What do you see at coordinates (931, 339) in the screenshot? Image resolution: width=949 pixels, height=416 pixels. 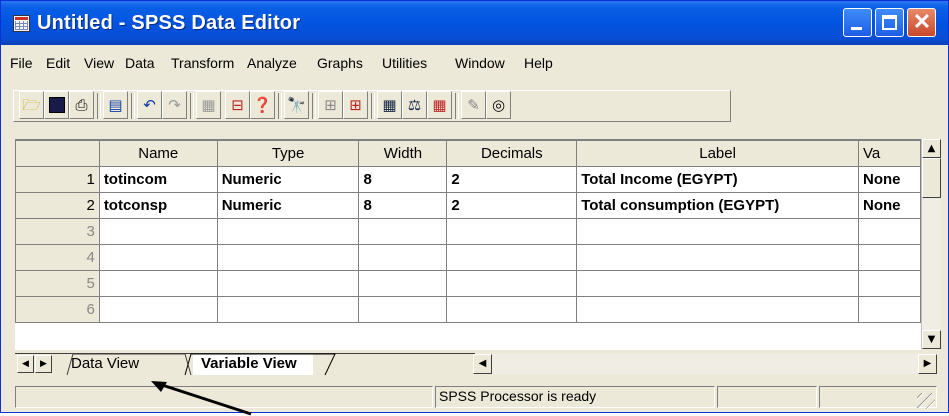 I see `scroll-down-icon: ▼` at bounding box center [931, 339].